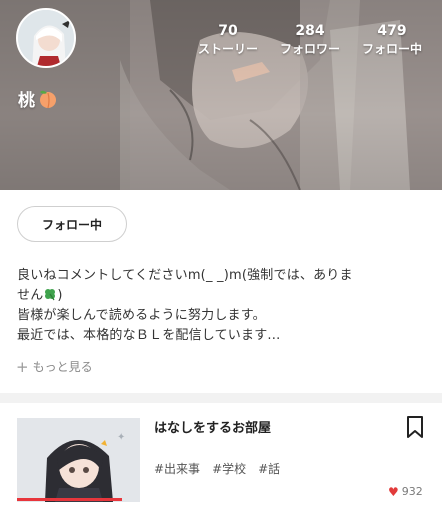  Describe the element at coordinates (141, 315) in the screenshot. I see `bio-line-3: 皆様が楽しんで読めるように努力します。` at that location.